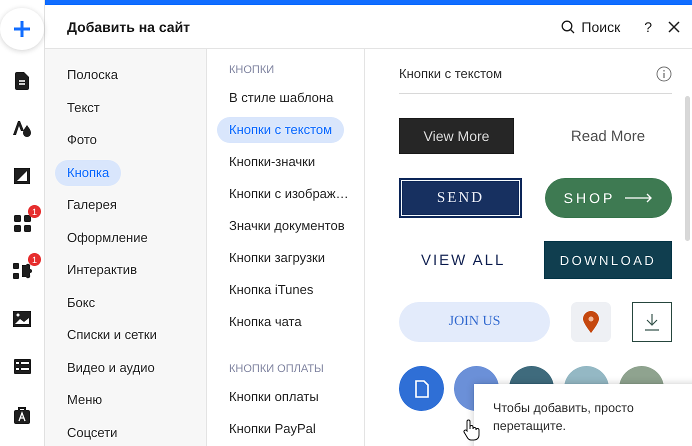 The image size is (692, 446). I want to click on section-heading: КНОПКИ ОПЛАТЫ, so click(276, 369).